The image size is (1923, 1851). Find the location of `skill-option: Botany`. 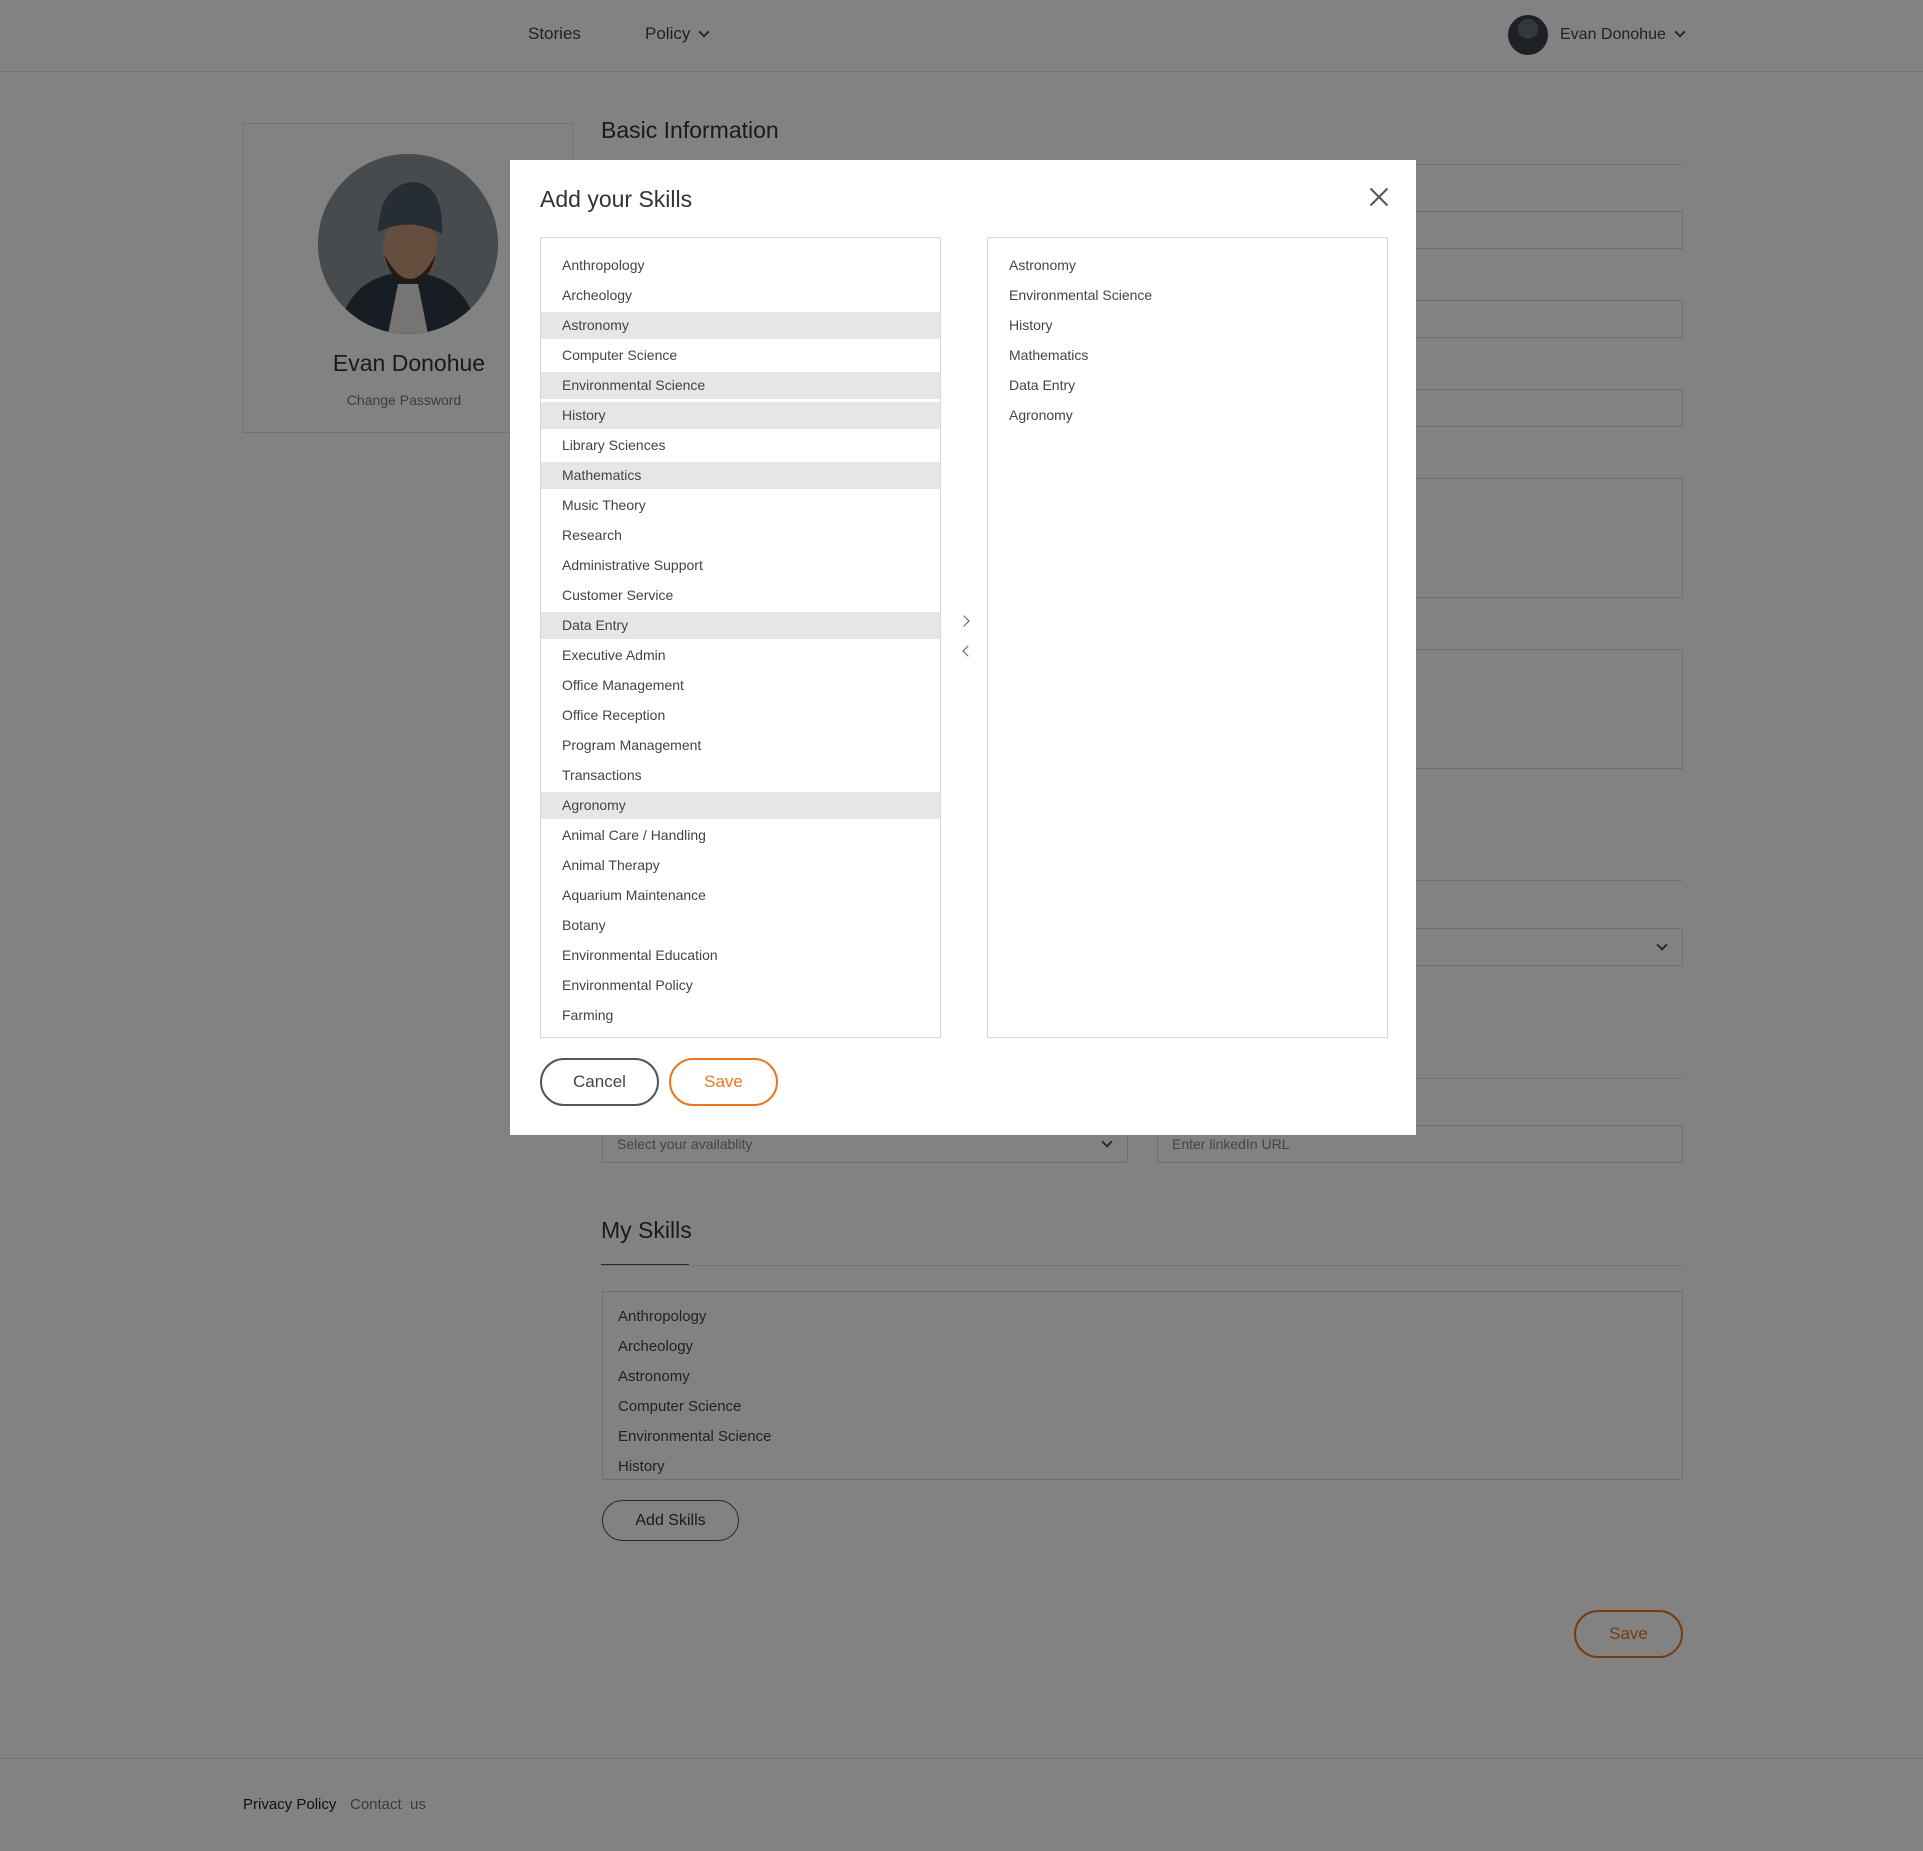

skill-option: Botany is located at coordinates (740, 925).